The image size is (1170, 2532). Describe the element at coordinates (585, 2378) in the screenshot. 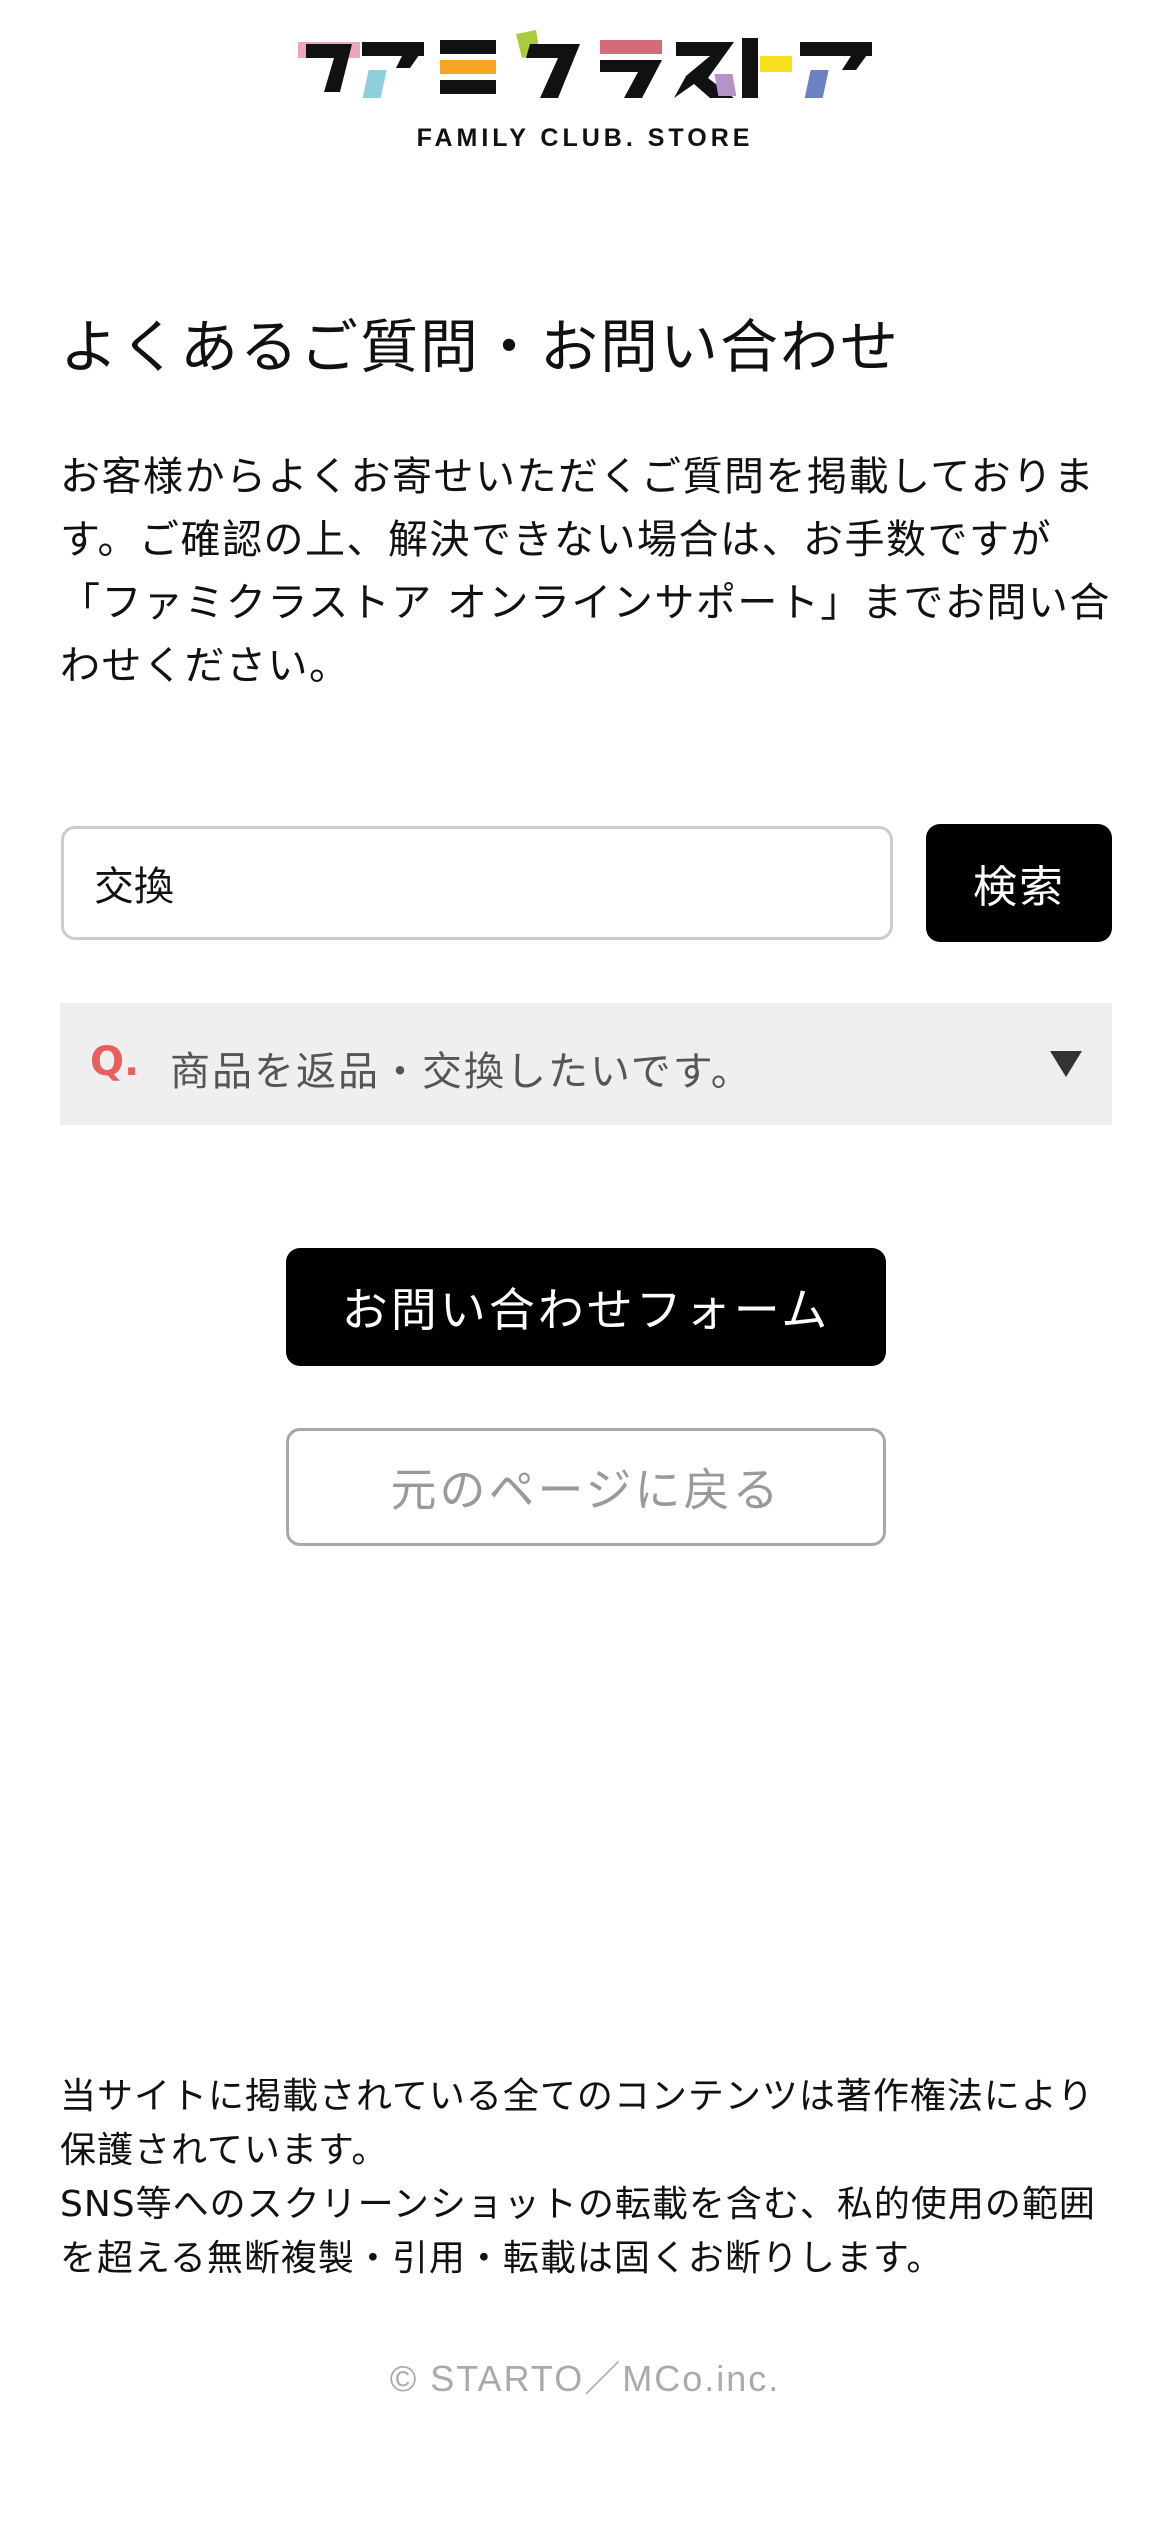

I see `copyright: © STARTO／MCo.inc.` at that location.